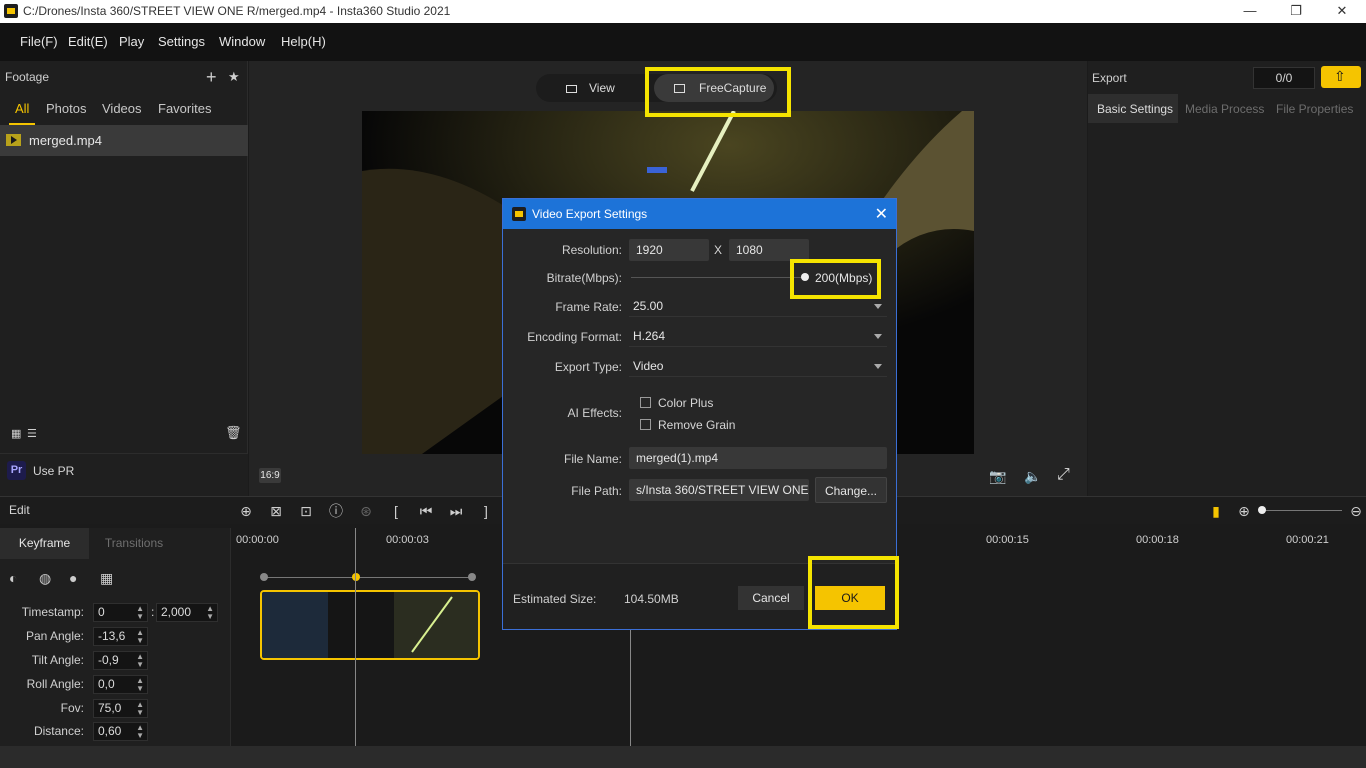  Describe the element at coordinates (39, 41) in the screenshot. I see `menu-file: File(F)` at that location.